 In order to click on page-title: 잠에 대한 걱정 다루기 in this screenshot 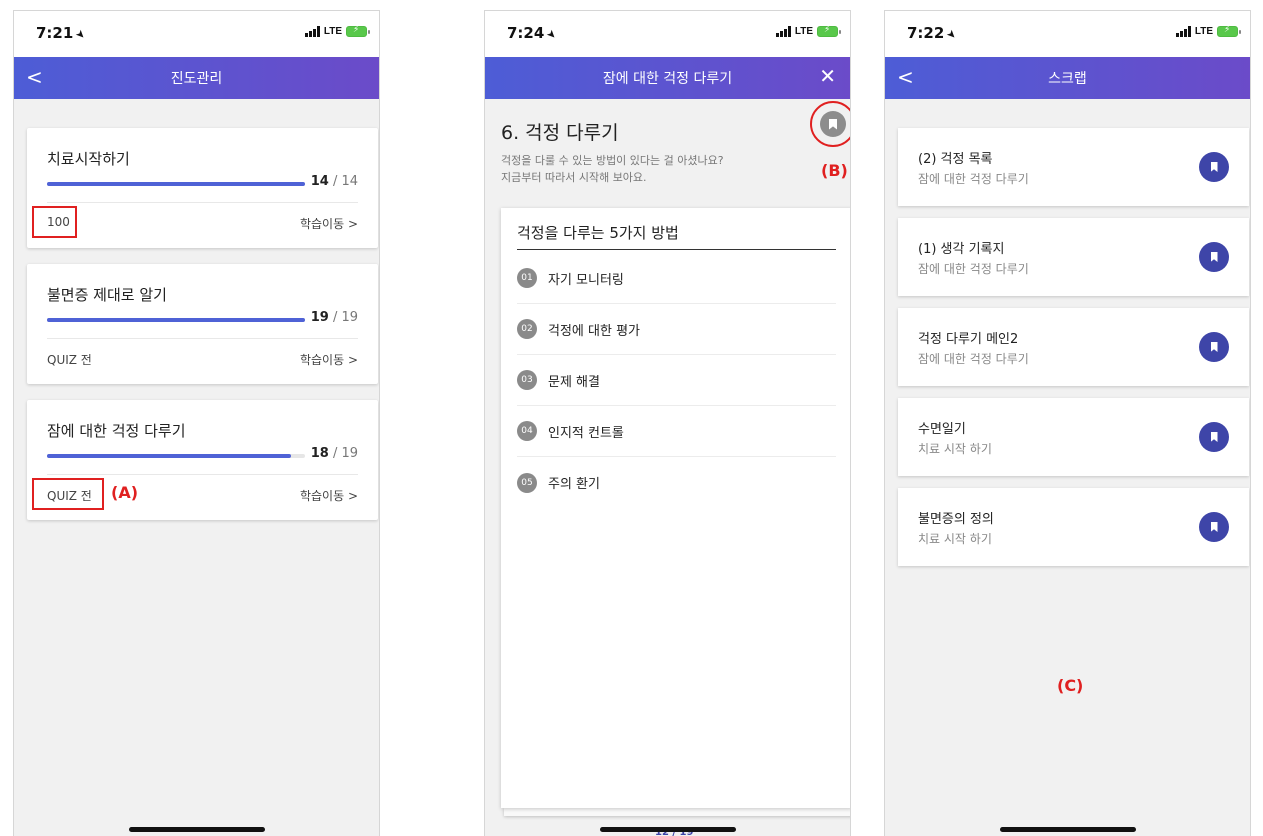, I will do `click(667, 79)`.